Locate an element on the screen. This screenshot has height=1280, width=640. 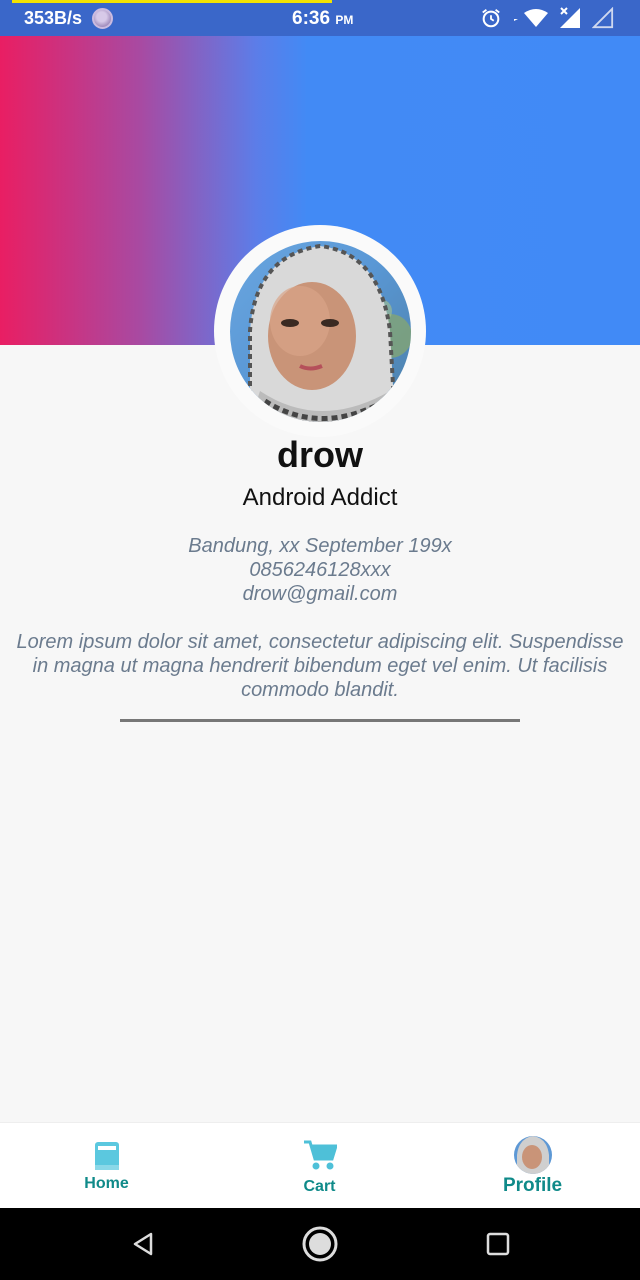
download-progress-line is located at coordinates (172, 1).